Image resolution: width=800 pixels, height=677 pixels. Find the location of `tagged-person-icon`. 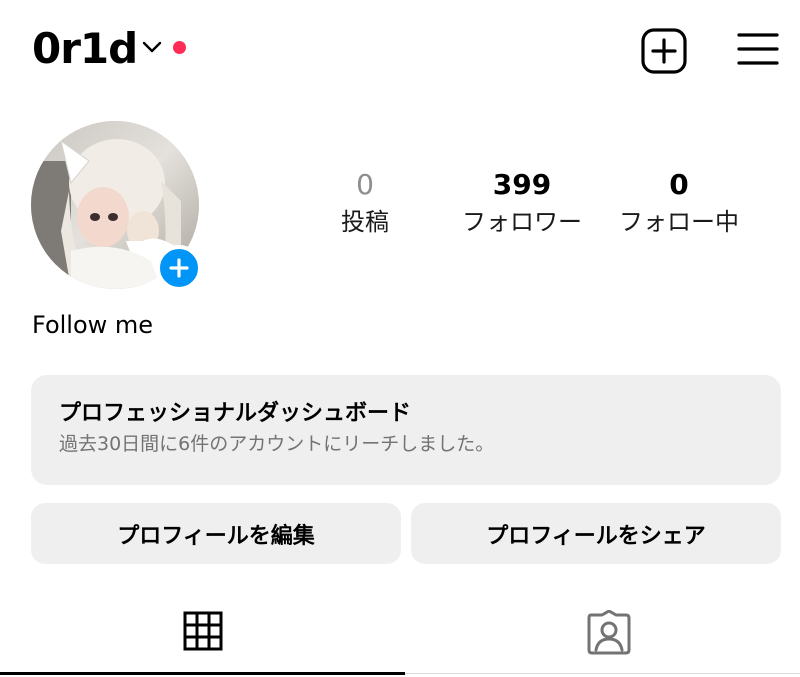

tagged-person-icon is located at coordinates (609, 633).